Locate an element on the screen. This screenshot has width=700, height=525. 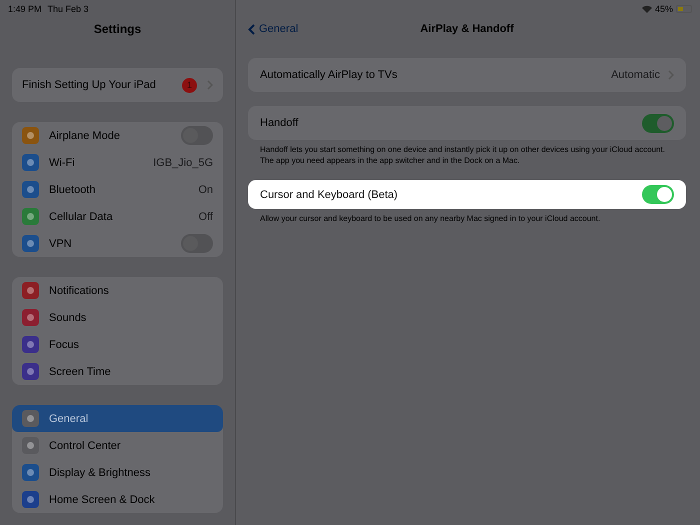
sidebar-item: Finish Setting Up Your iPad 1 is located at coordinates (117, 85).